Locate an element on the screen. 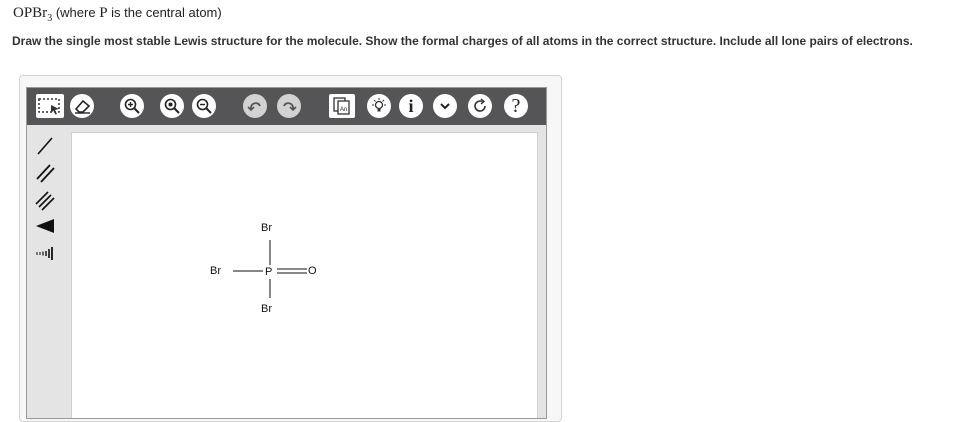 The image size is (954, 422). zoom-in-icon is located at coordinates (132, 106).